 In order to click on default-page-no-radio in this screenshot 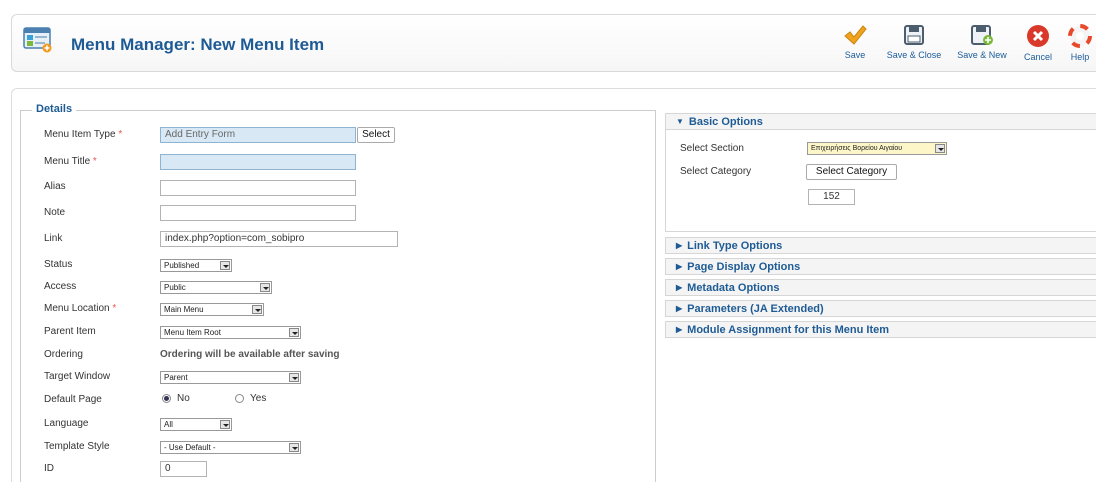, I will do `click(166, 398)`.